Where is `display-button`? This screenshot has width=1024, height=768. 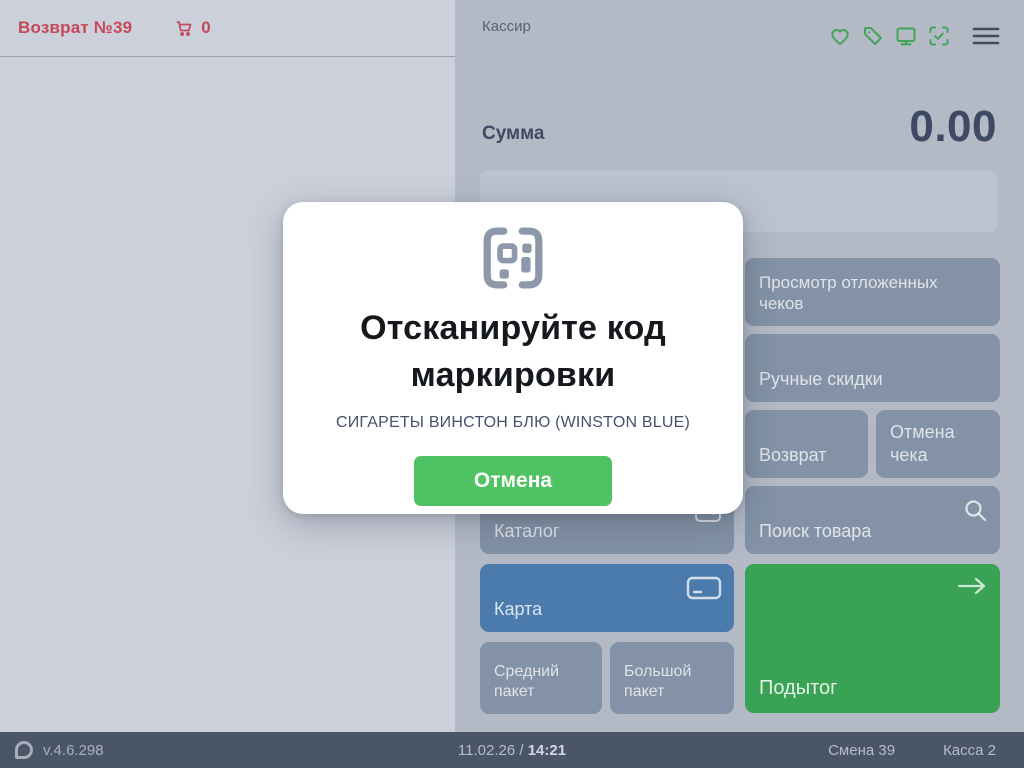 display-button is located at coordinates (906, 37).